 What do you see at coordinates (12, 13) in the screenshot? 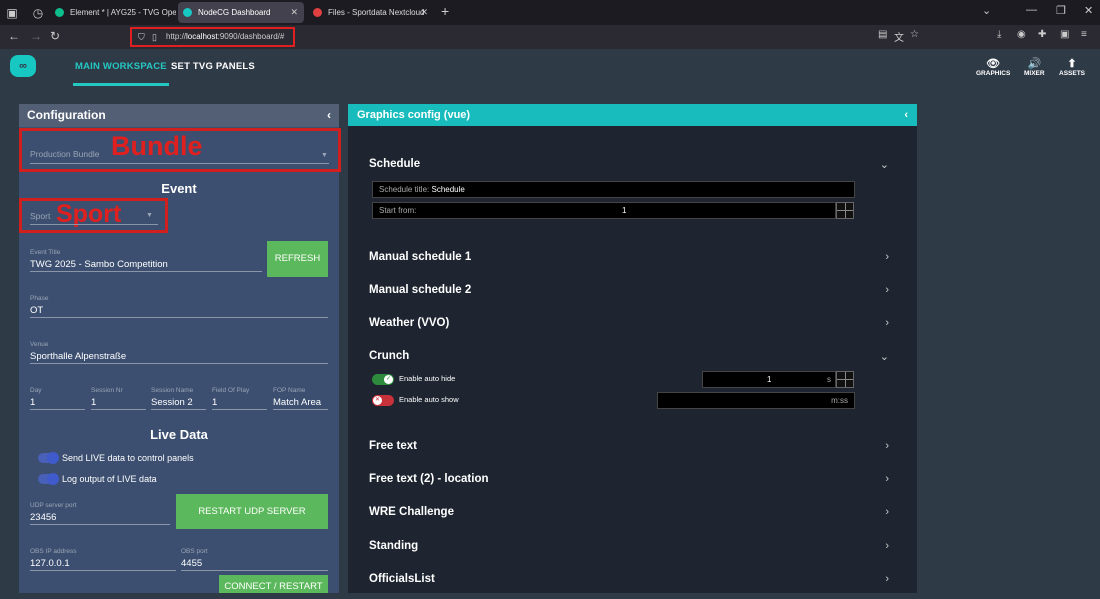
I see `browser-menu-icon: ▣` at bounding box center [12, 13].